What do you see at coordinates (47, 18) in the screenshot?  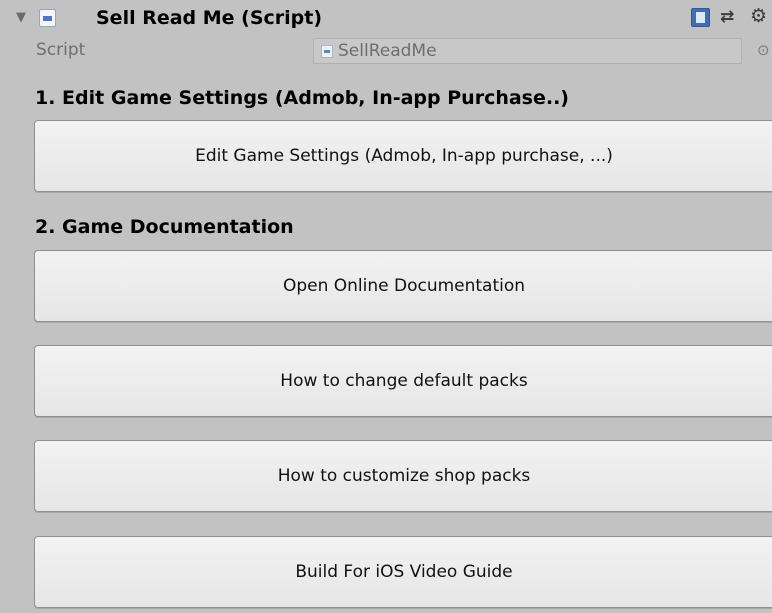 I see `cs-script-icon` at bounding box center [47, 18].